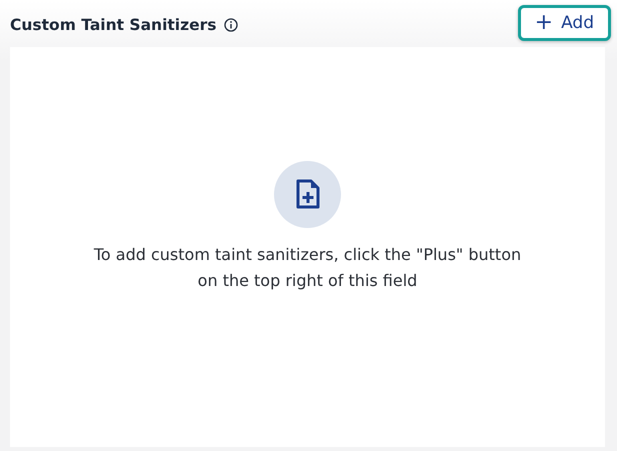 The image size is (617, 451). What do you see at coordinates (113, 25) in the screenshot?
I see `section-title: Custom Taint Sanitizers` at bounding box center [113, 25].